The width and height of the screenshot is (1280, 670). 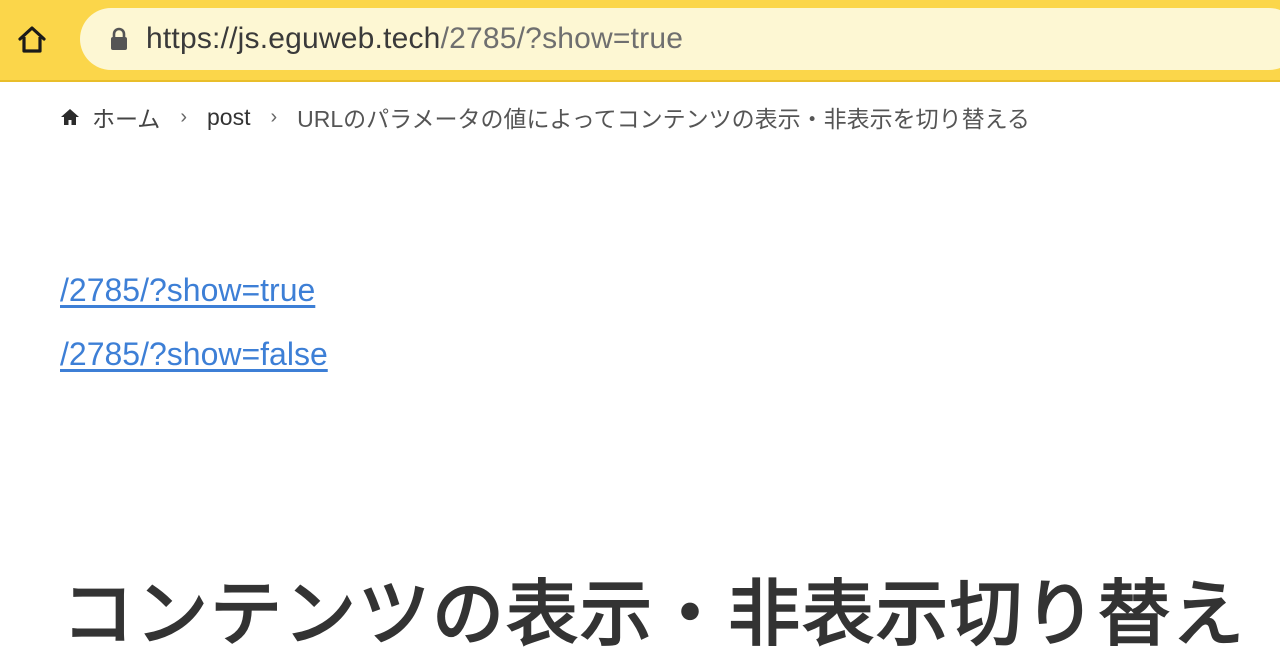 I want to click on lock-icon, so click(x=119, y=39).